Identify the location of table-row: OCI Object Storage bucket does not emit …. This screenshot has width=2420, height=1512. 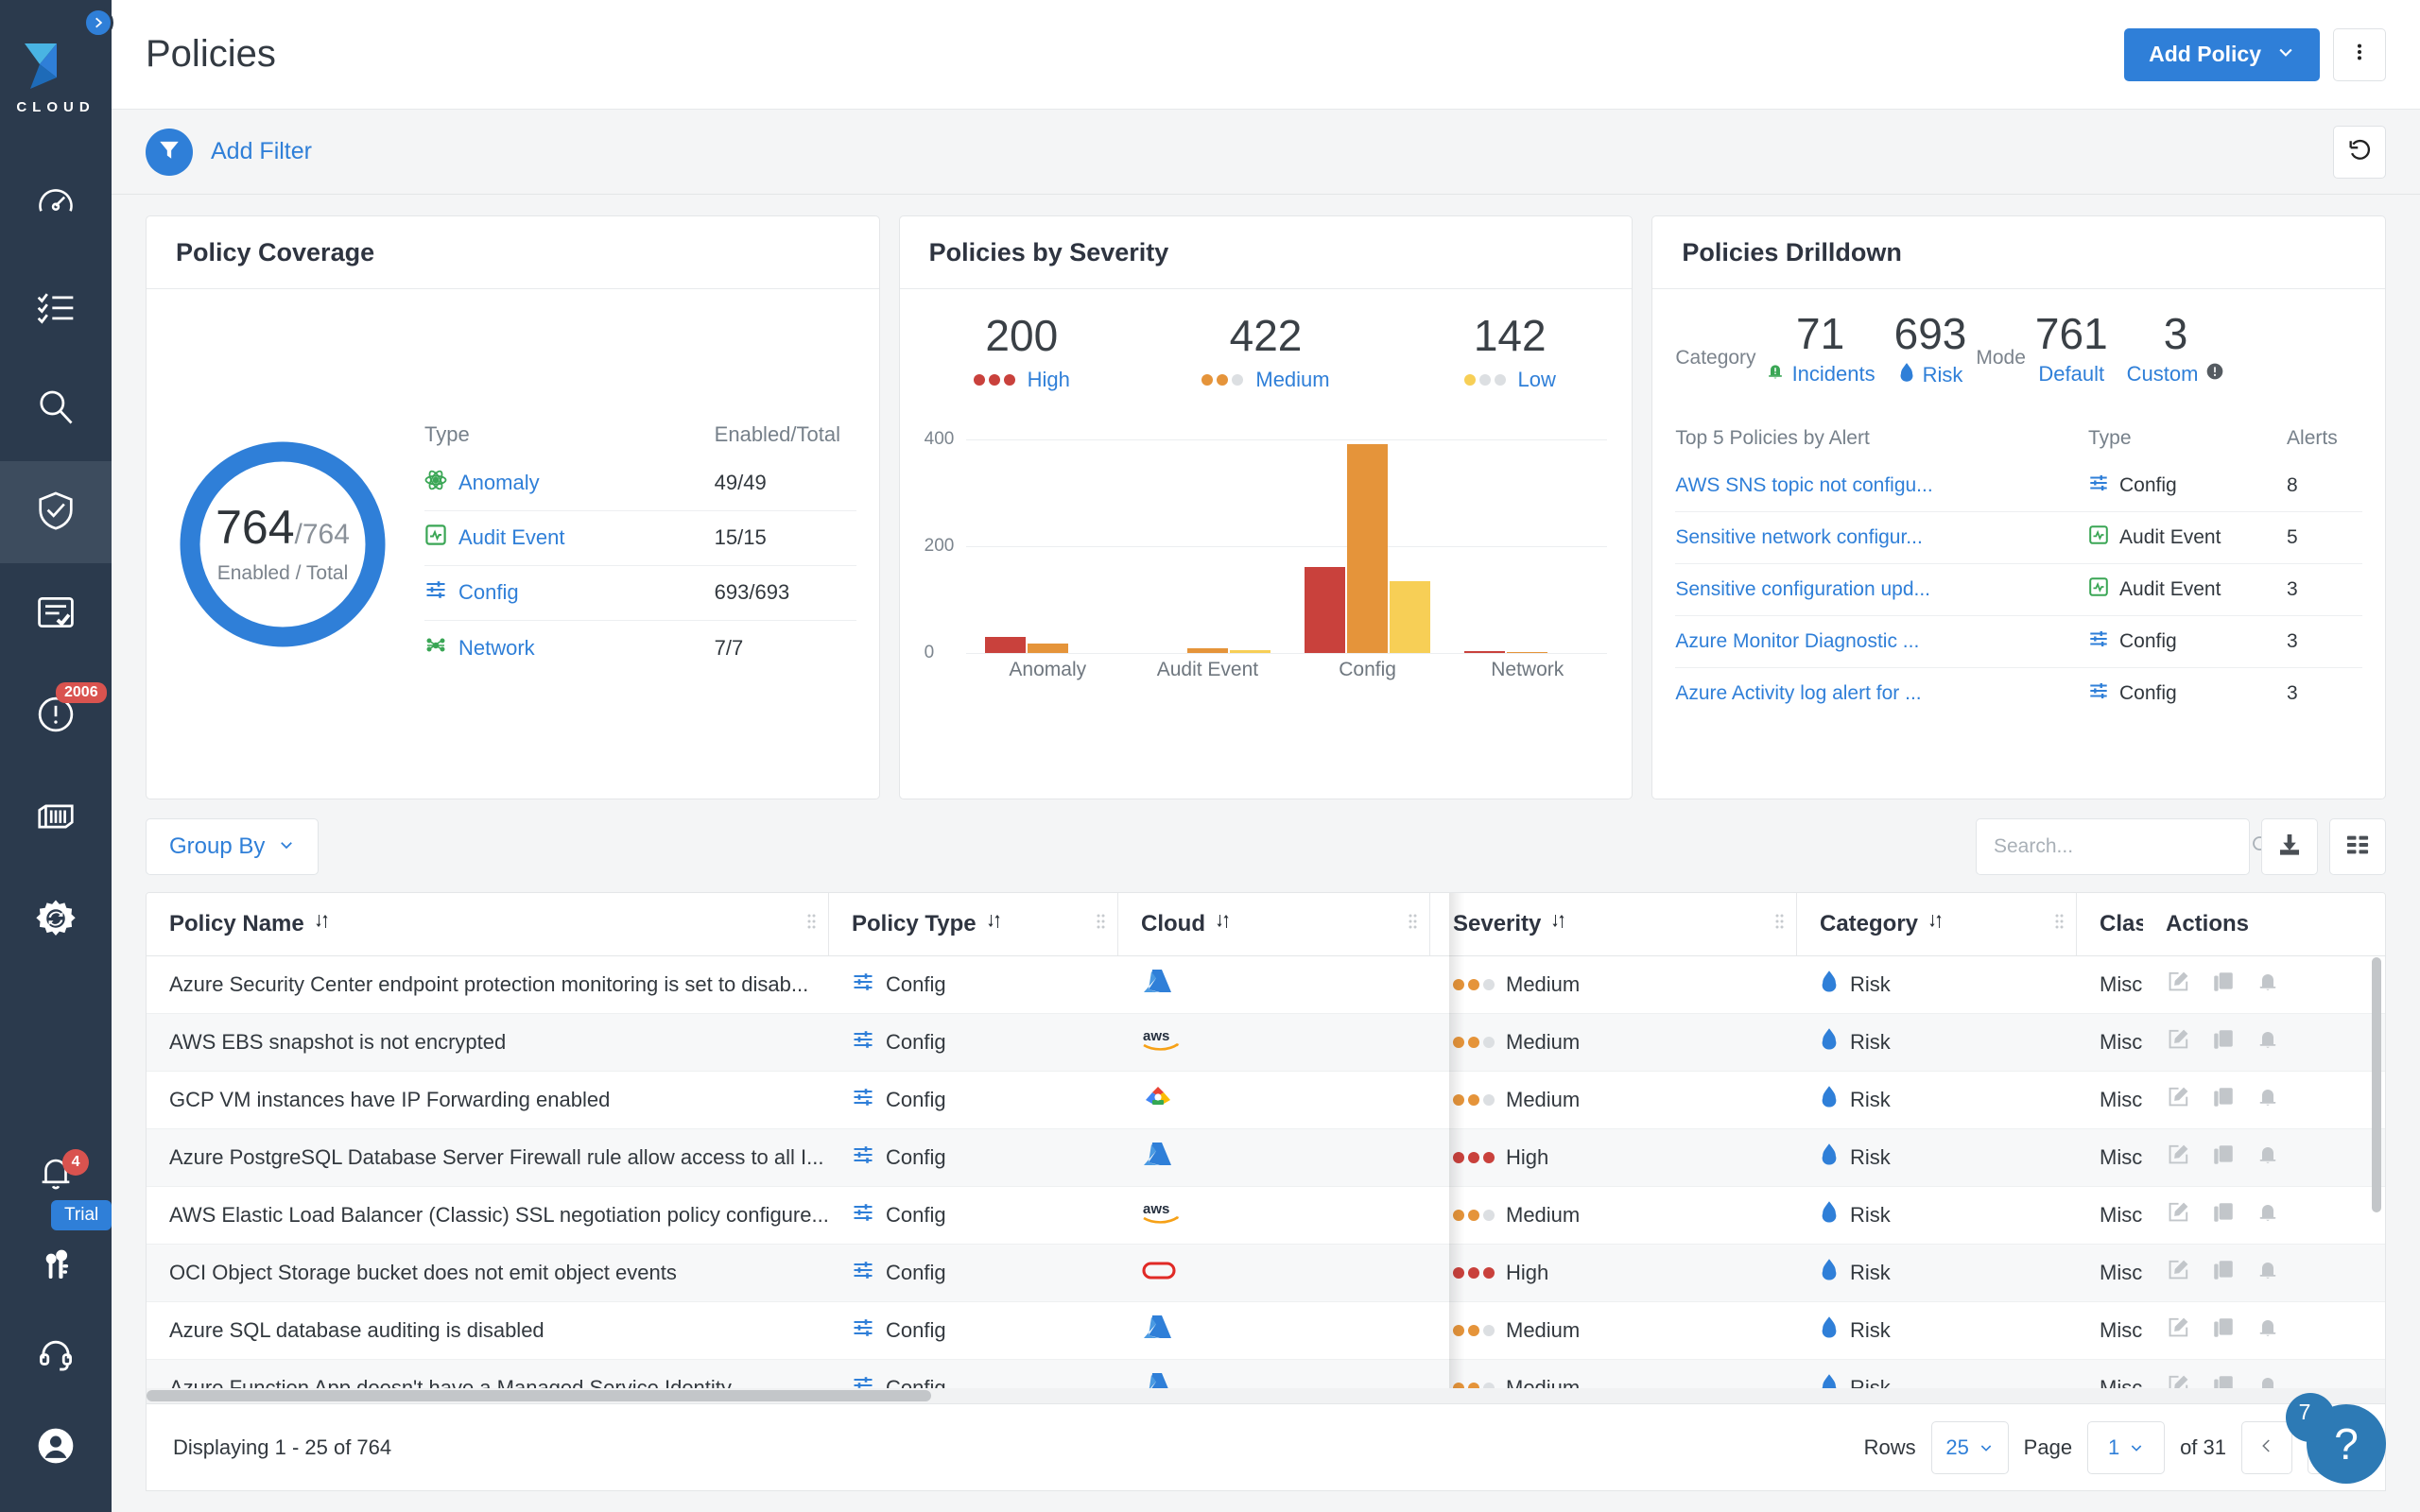
(1266, 1273).